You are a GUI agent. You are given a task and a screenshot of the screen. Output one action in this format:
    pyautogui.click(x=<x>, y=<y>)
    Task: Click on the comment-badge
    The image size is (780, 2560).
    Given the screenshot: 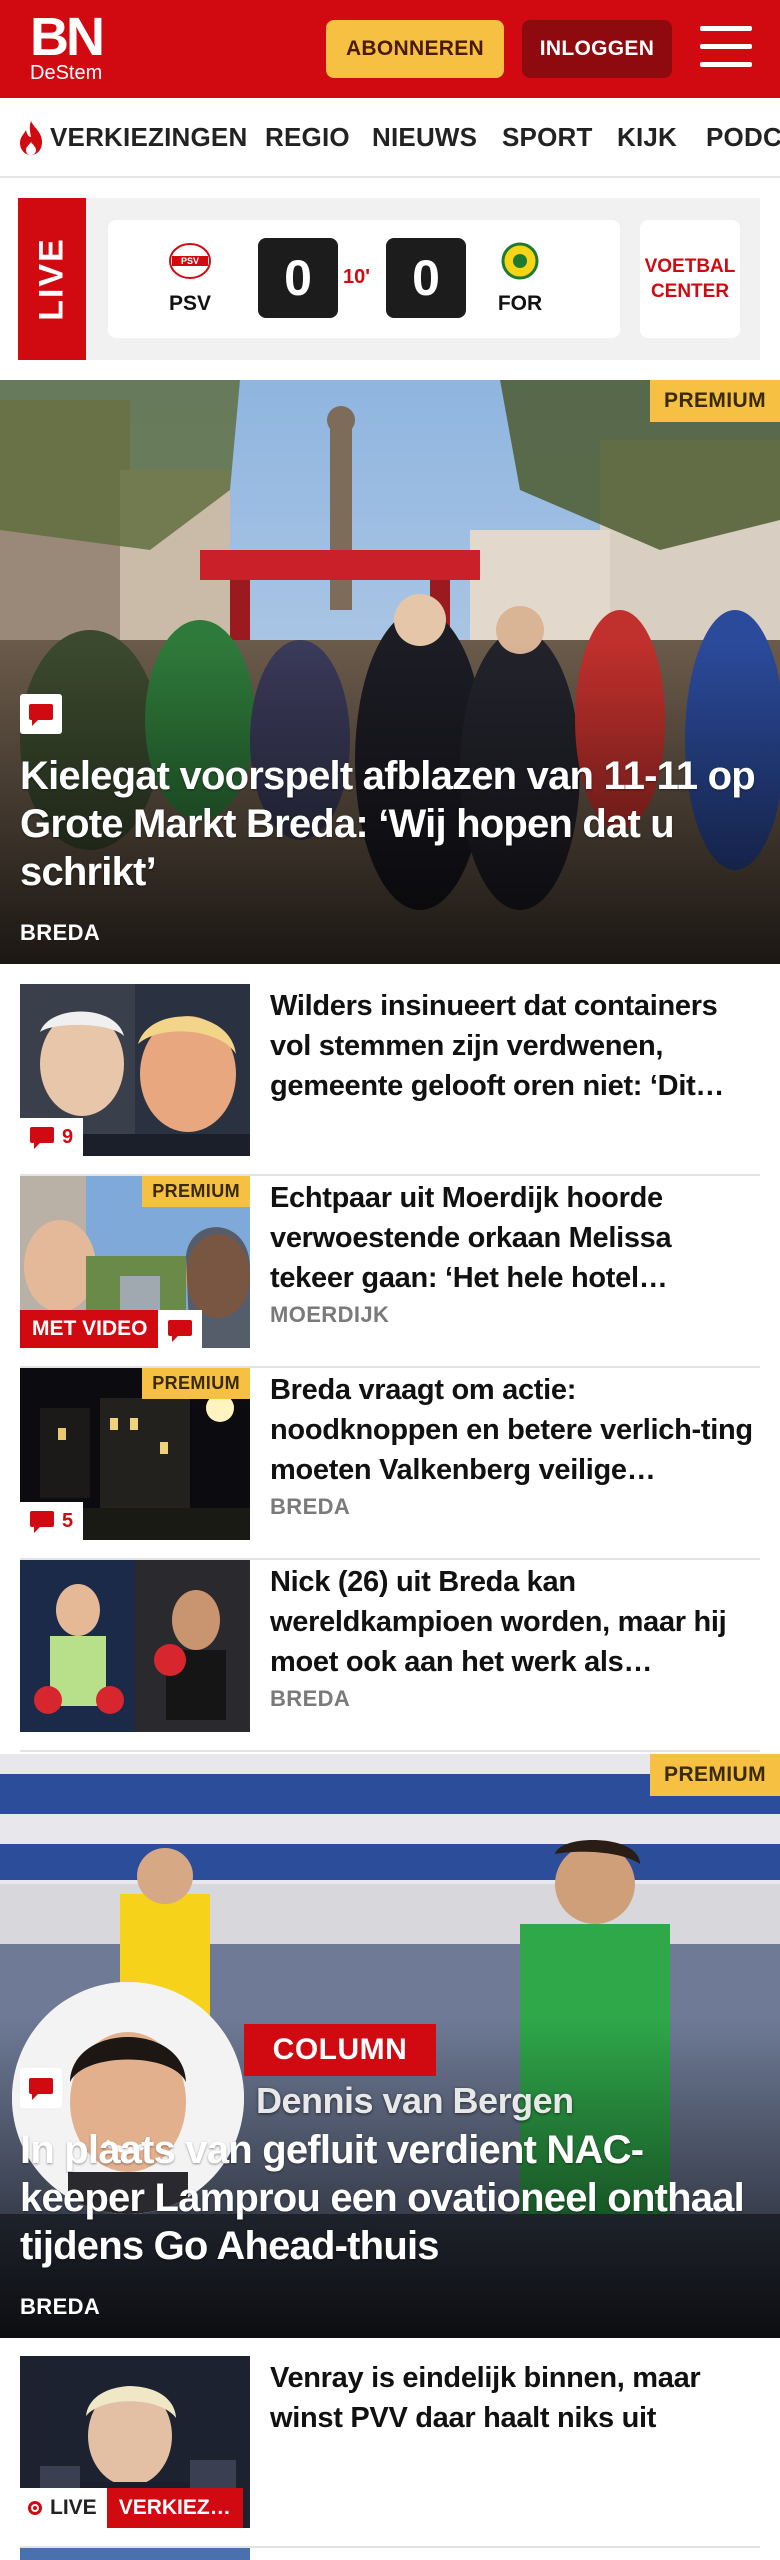 What is the action you would take?
    pyautogui.click(x=180, y=1329)
    